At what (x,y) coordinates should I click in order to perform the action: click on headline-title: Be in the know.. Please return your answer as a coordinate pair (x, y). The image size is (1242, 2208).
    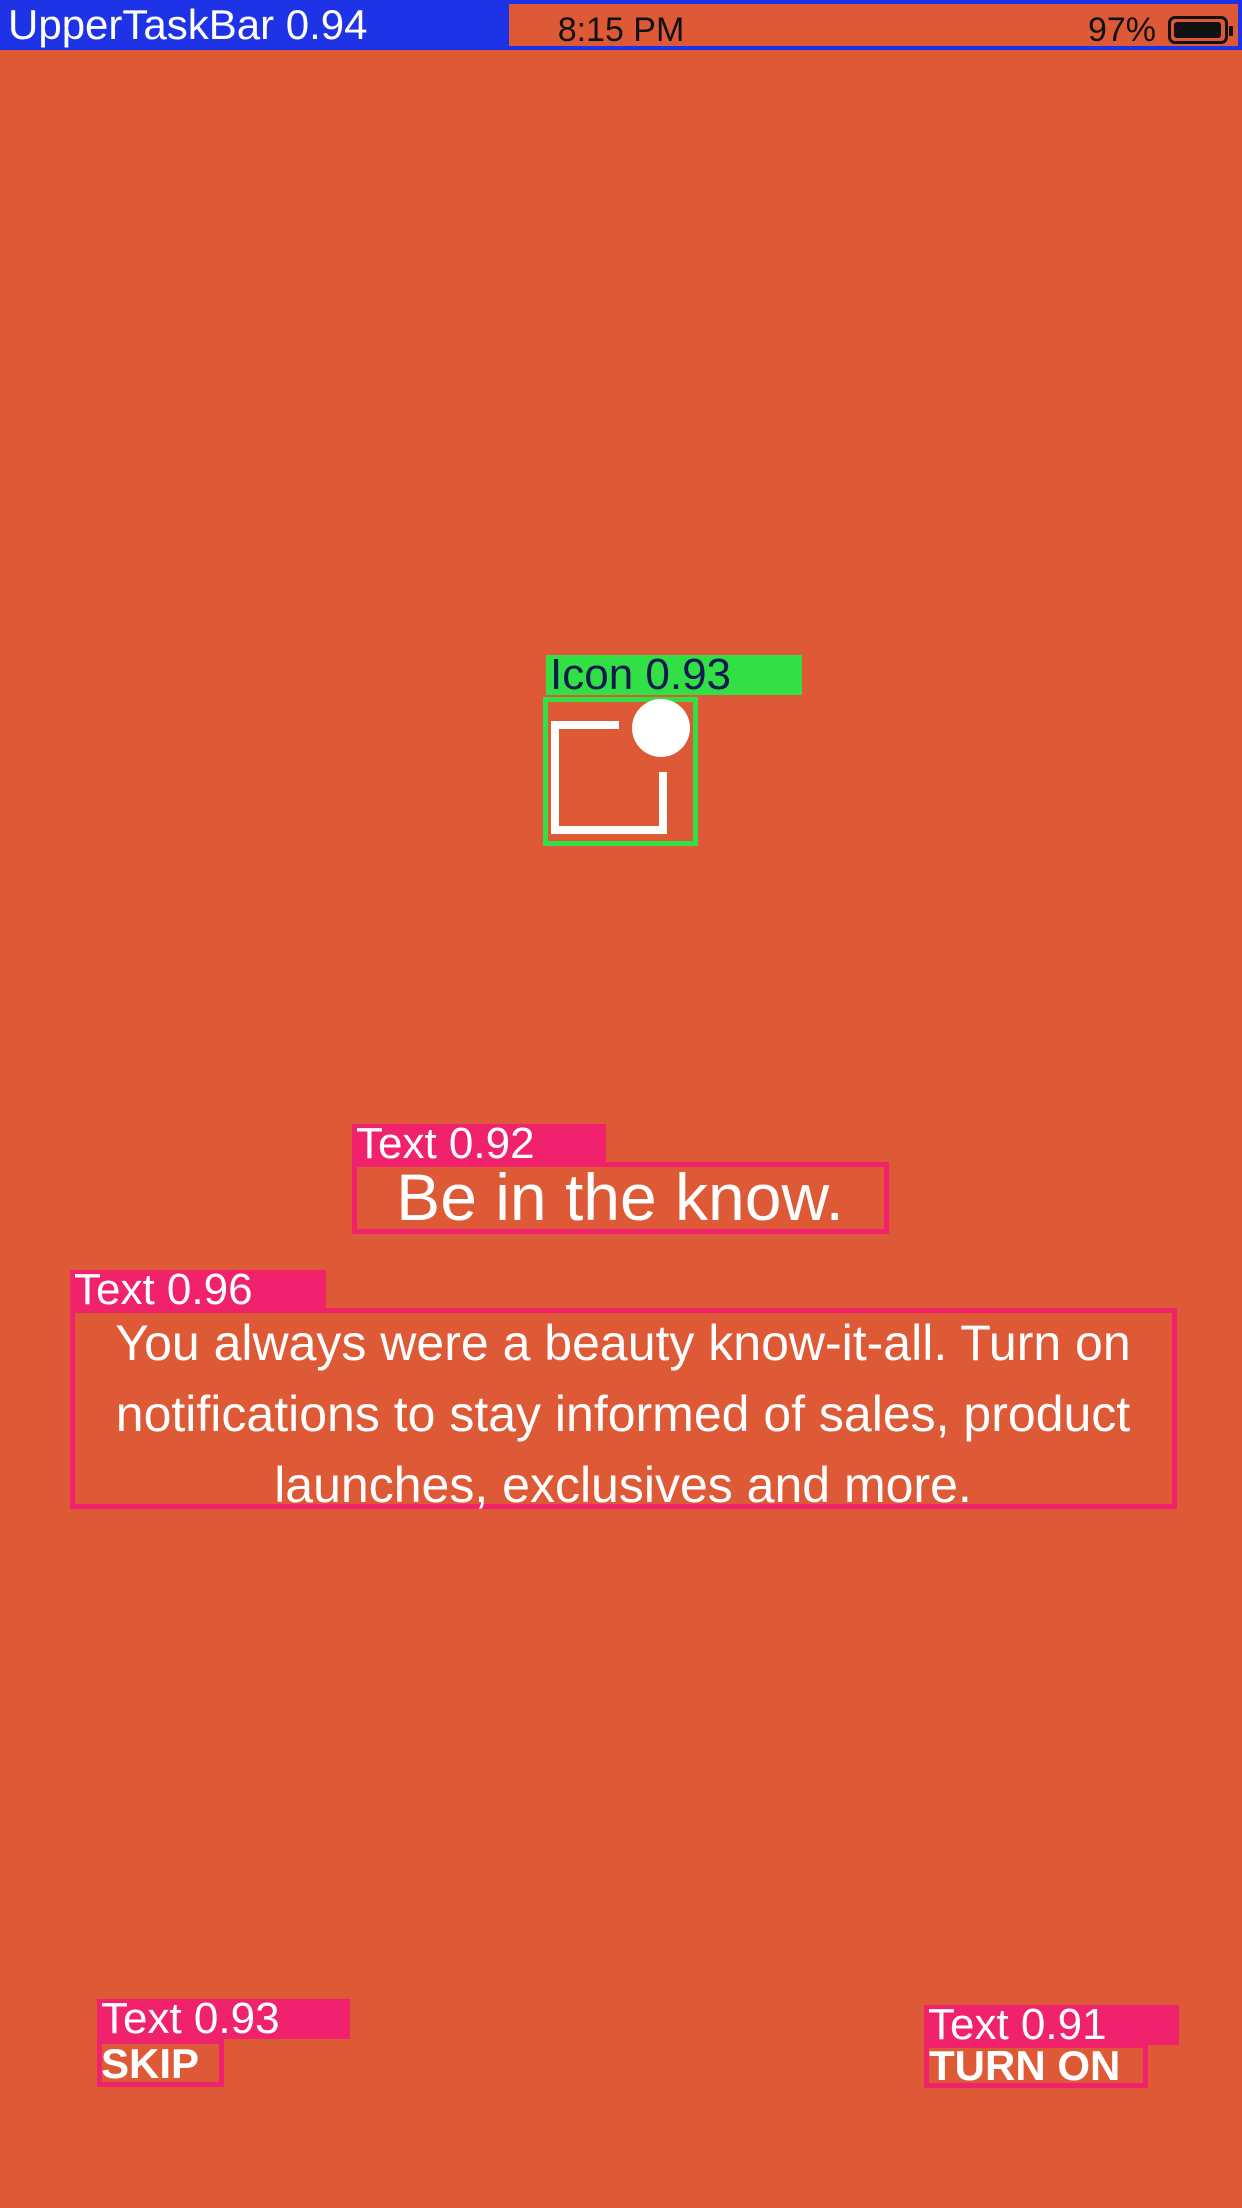
    Looking at the image, I should click on (620, 1197).